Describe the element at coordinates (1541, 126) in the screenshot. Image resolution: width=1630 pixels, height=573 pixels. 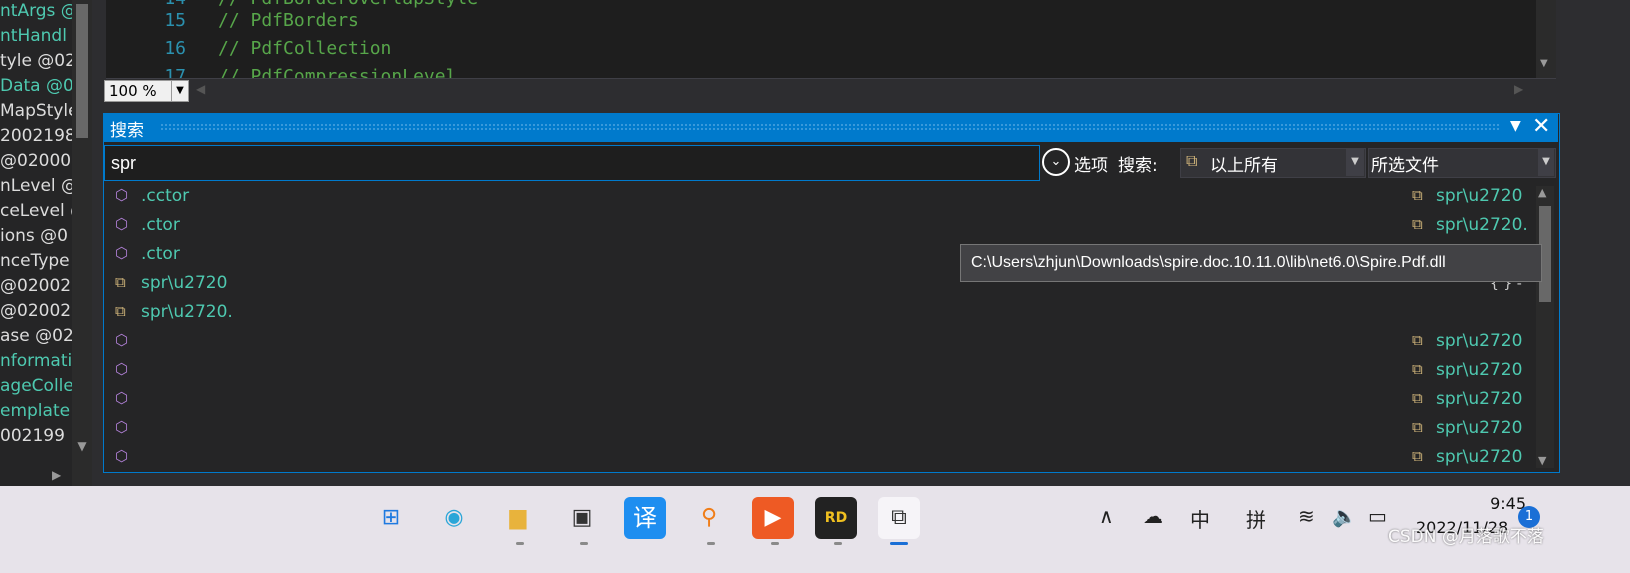
I see `close-icon: ✕` at that location.